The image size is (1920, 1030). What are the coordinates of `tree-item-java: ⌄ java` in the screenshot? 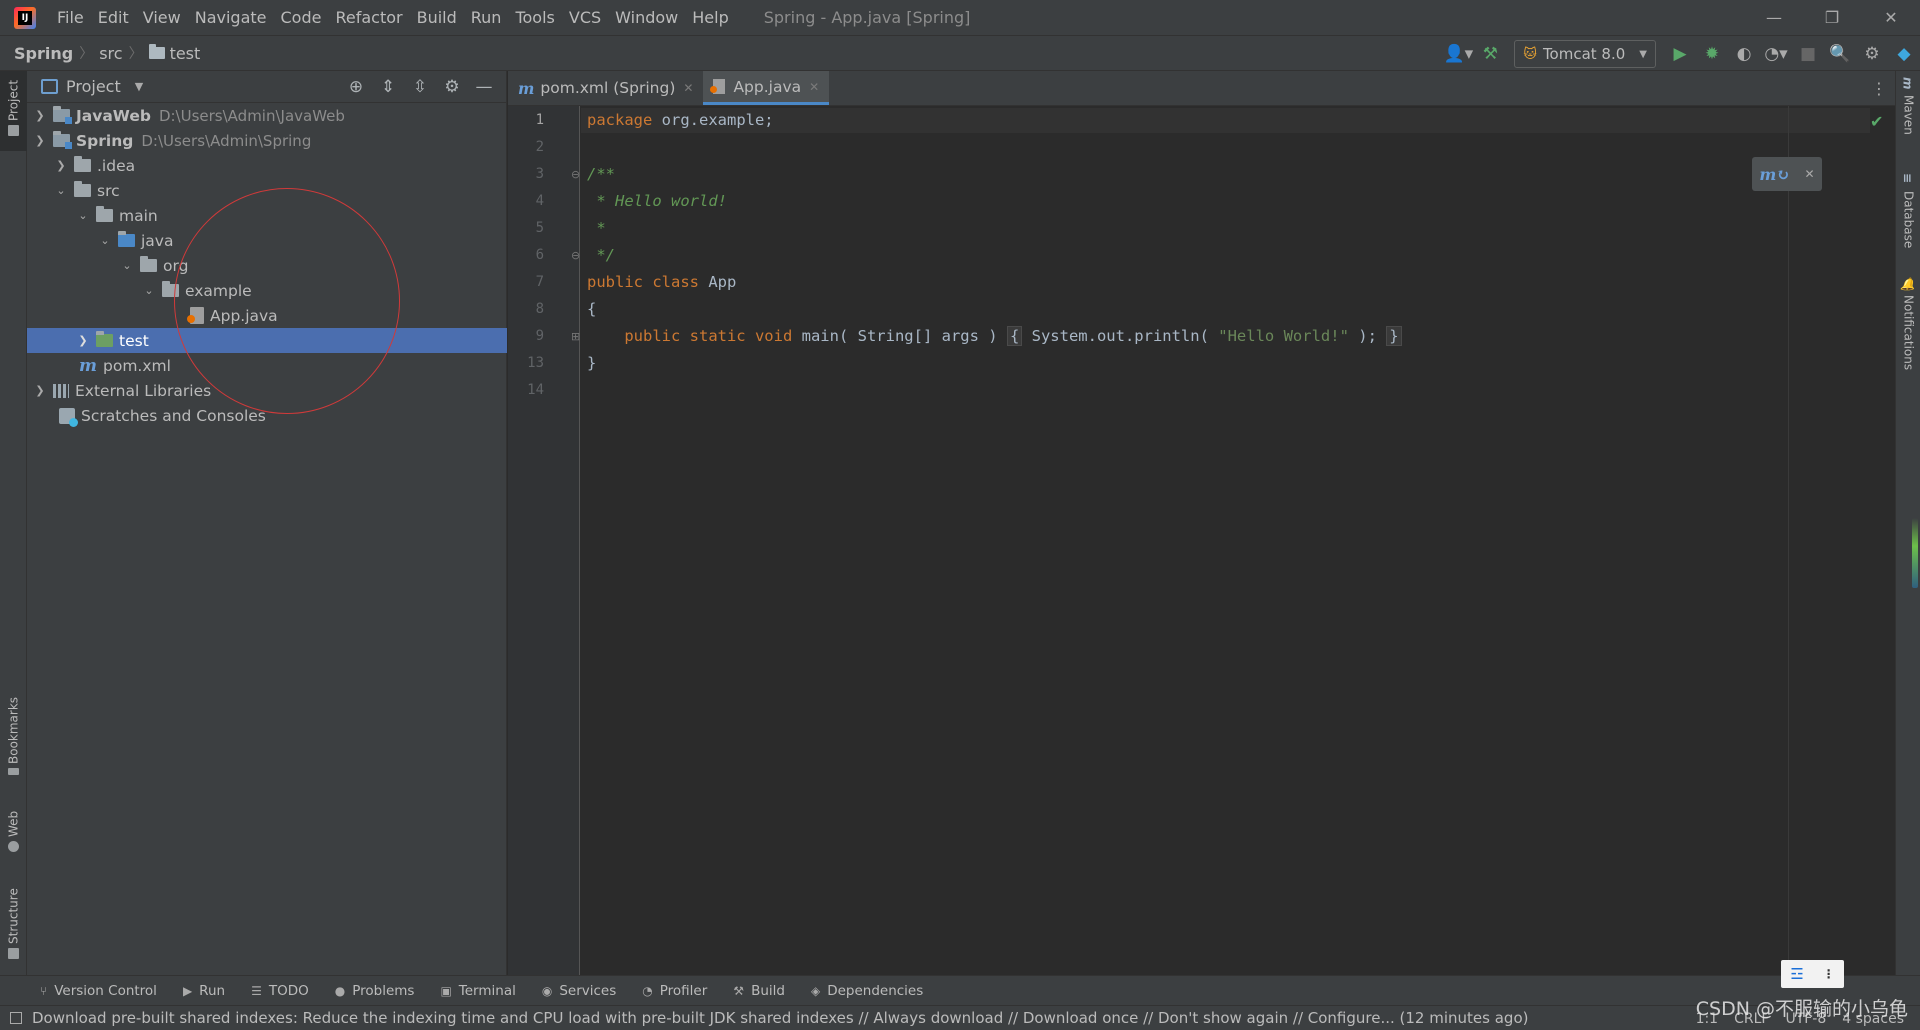 It's located at (267, 240).